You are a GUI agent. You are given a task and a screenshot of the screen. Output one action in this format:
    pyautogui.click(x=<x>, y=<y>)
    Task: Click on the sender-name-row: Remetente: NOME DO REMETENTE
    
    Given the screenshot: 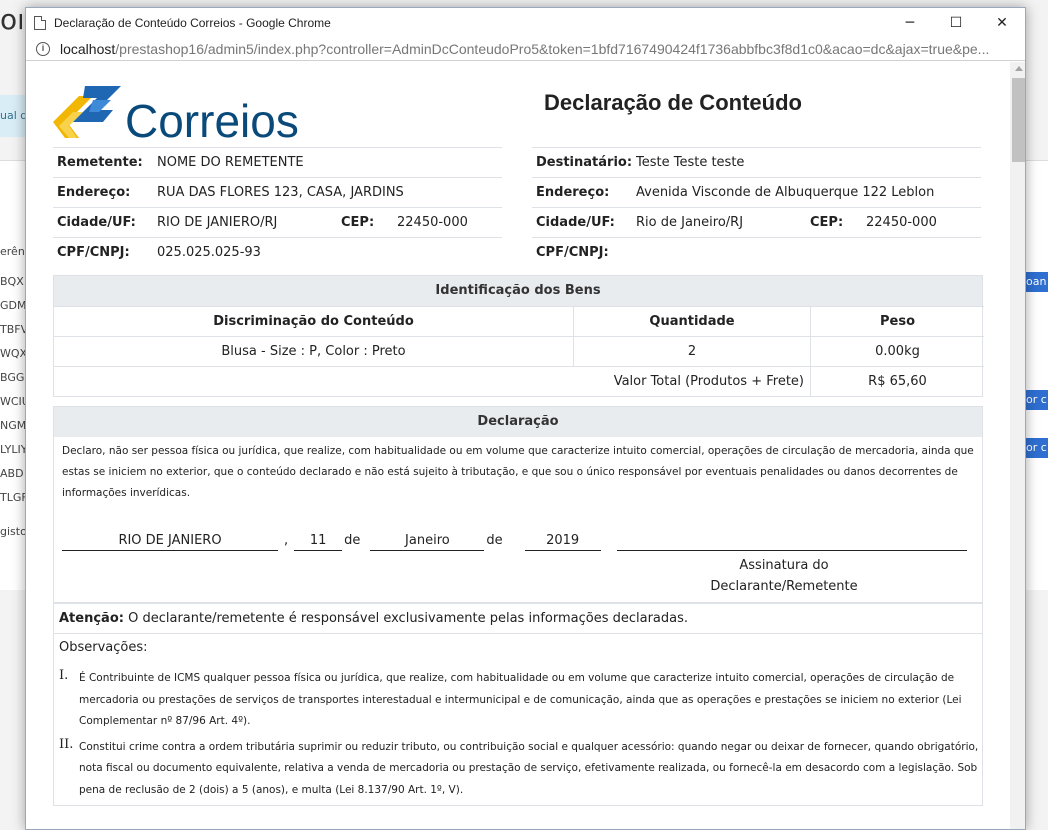 What is the action you would take?
    pyautogui.click(x=277, y=162)
    